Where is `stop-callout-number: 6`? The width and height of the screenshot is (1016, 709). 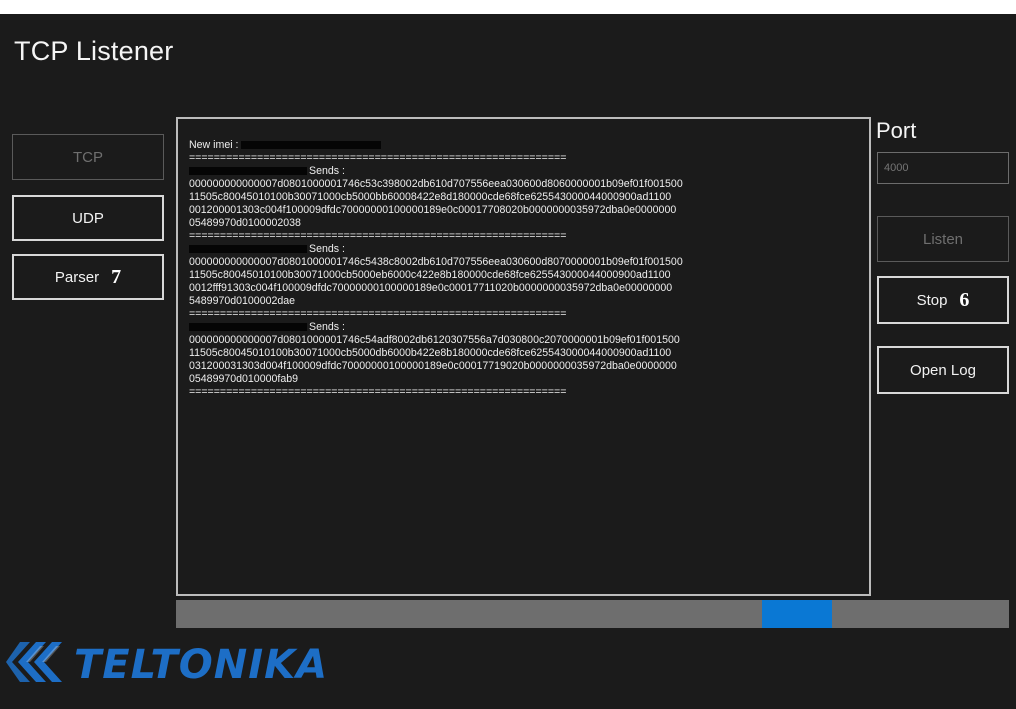 stop-callout-number: 6 is located at coordinates (964, 299).